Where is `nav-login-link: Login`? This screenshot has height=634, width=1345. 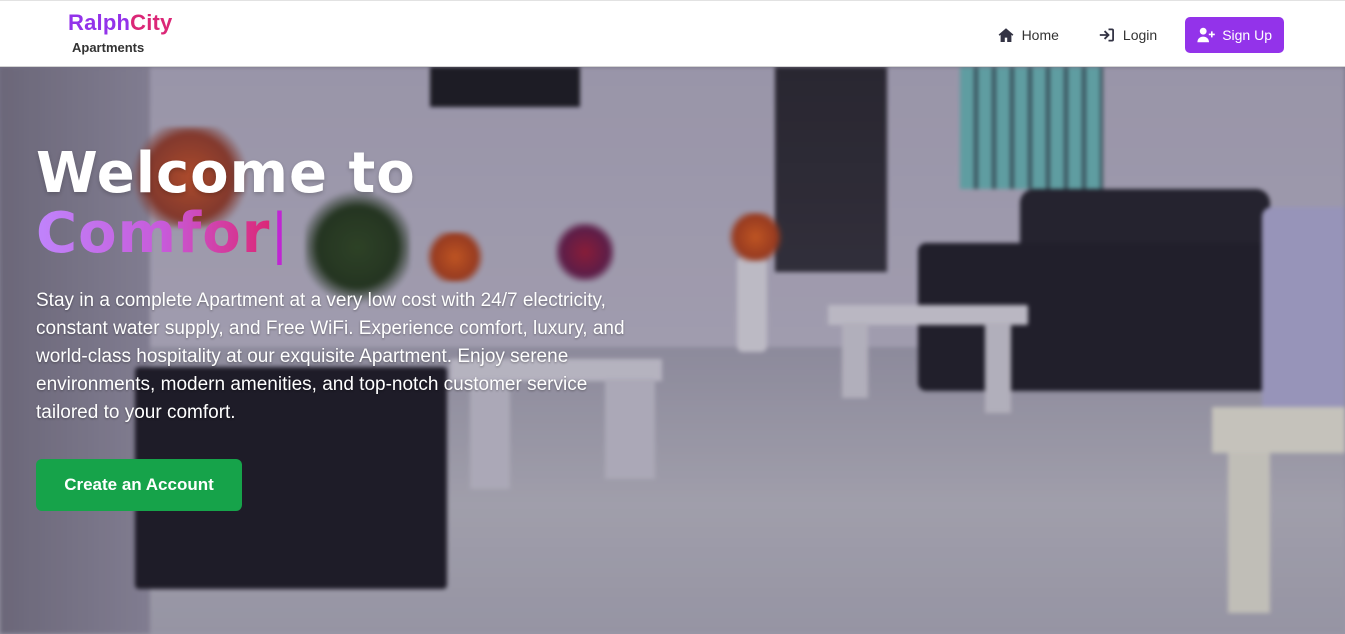 nav-login-link: Login is located at coordinates (1128, 35).